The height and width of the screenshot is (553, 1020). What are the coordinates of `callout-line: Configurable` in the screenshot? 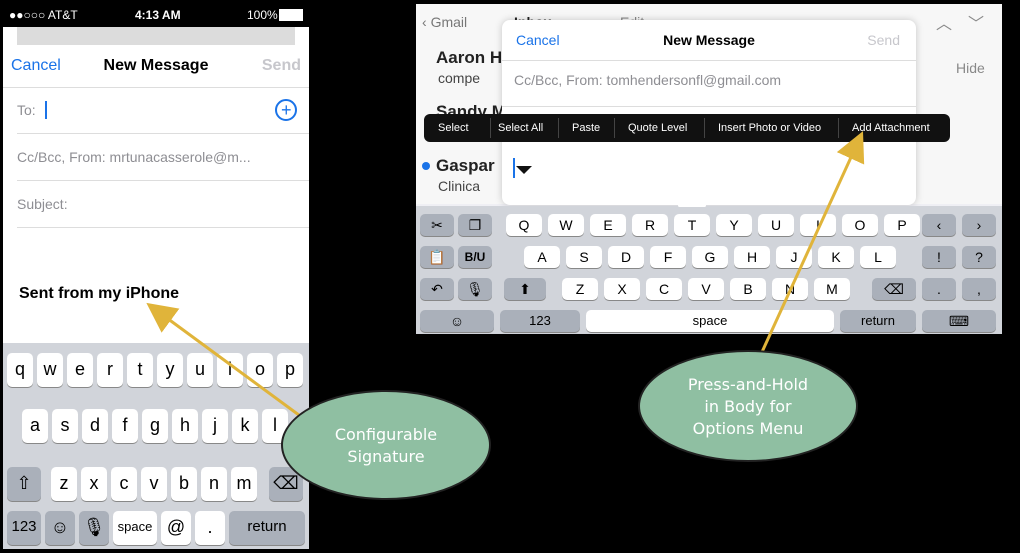 It's located at (386, 434).